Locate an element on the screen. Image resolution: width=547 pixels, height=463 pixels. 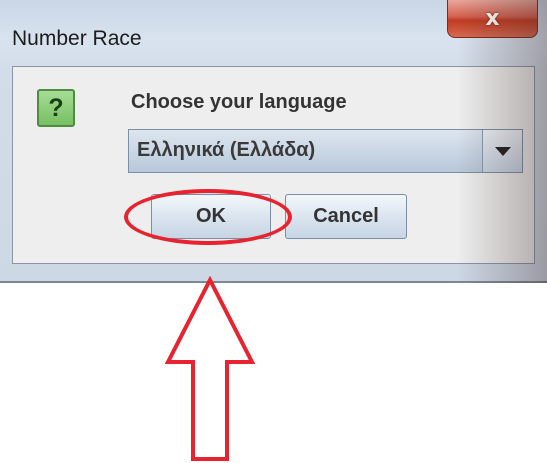
language-select: Ελληνικά (Ελλάδα) is located at coordinates (325, 151).